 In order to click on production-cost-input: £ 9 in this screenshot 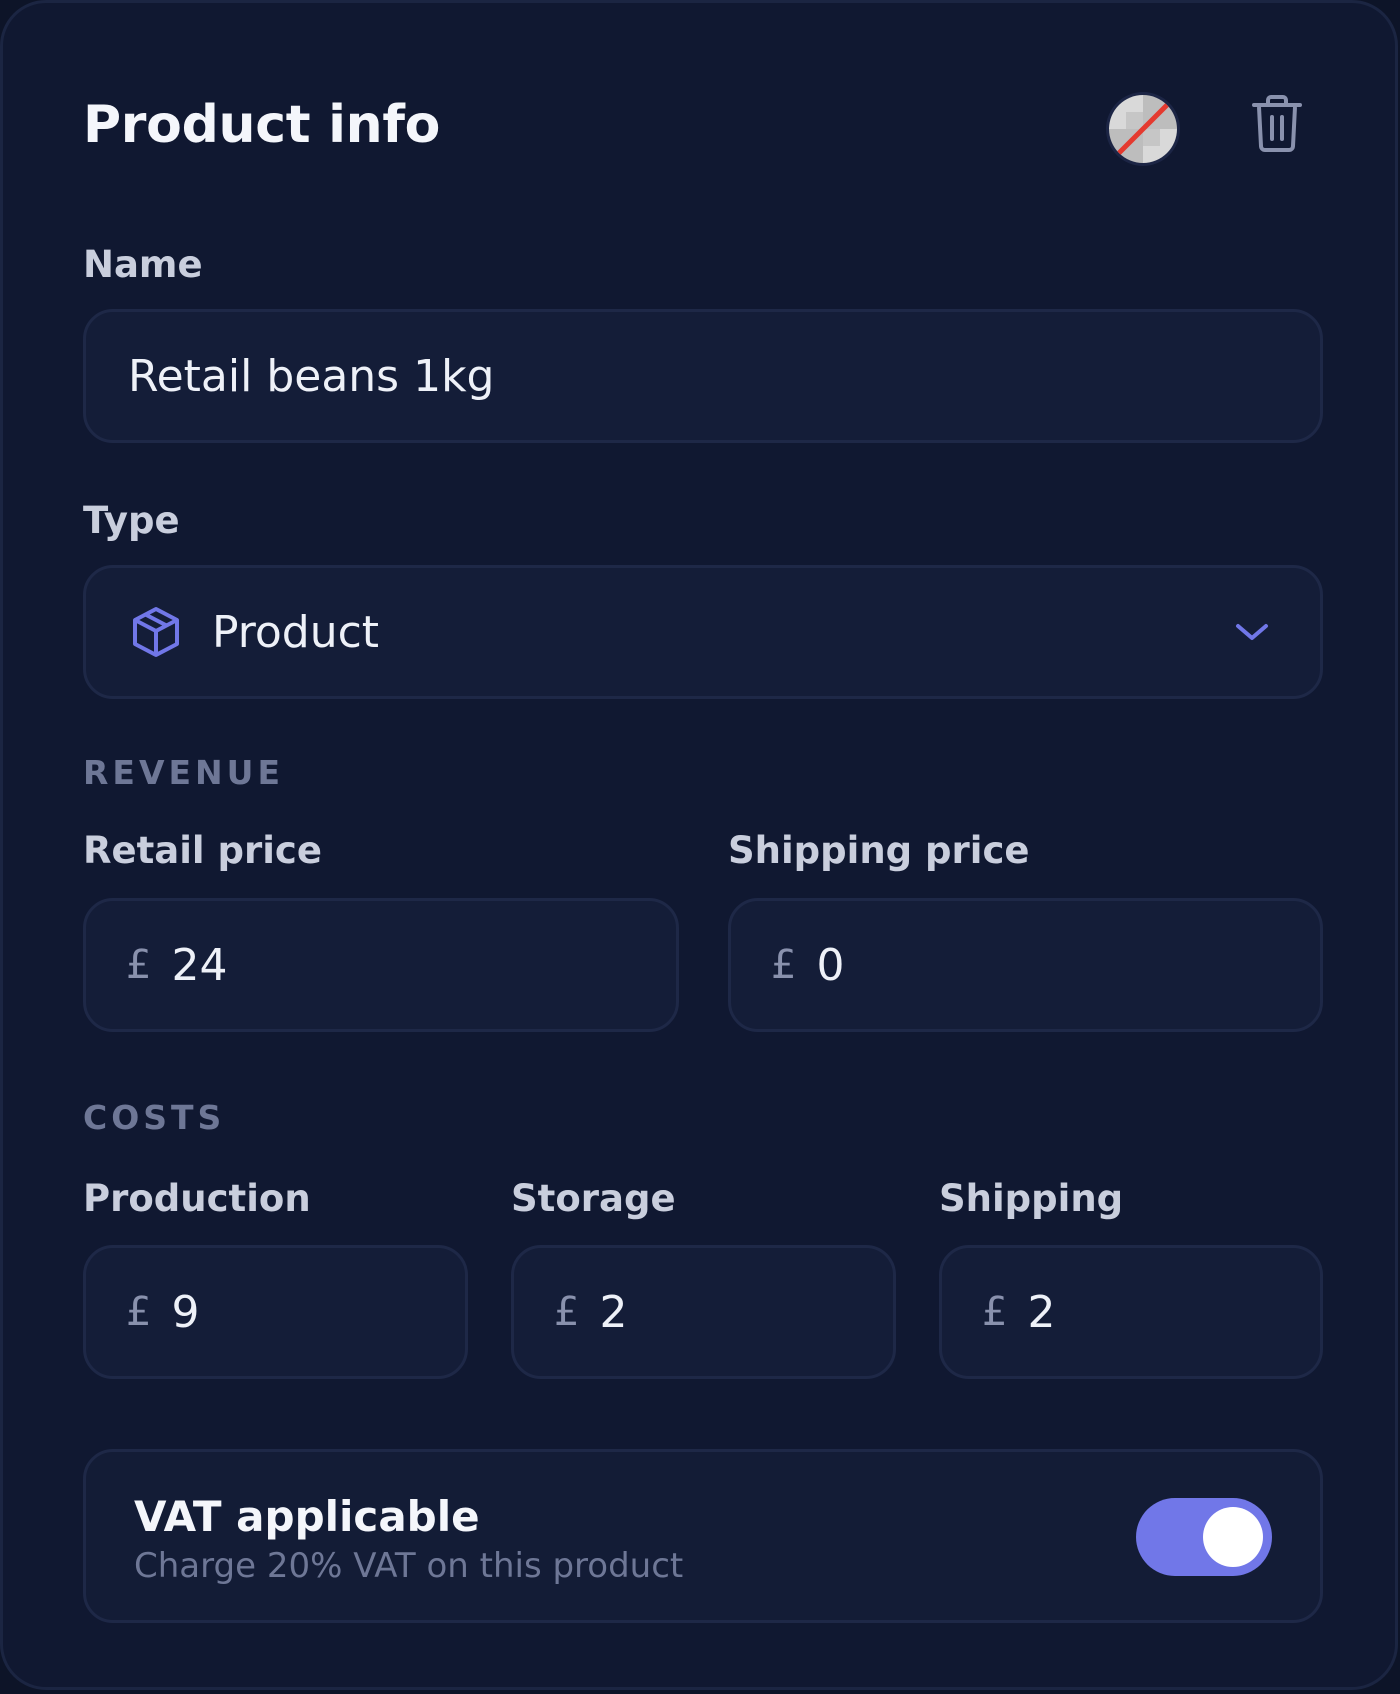, I will do `click(275, 1312)`.